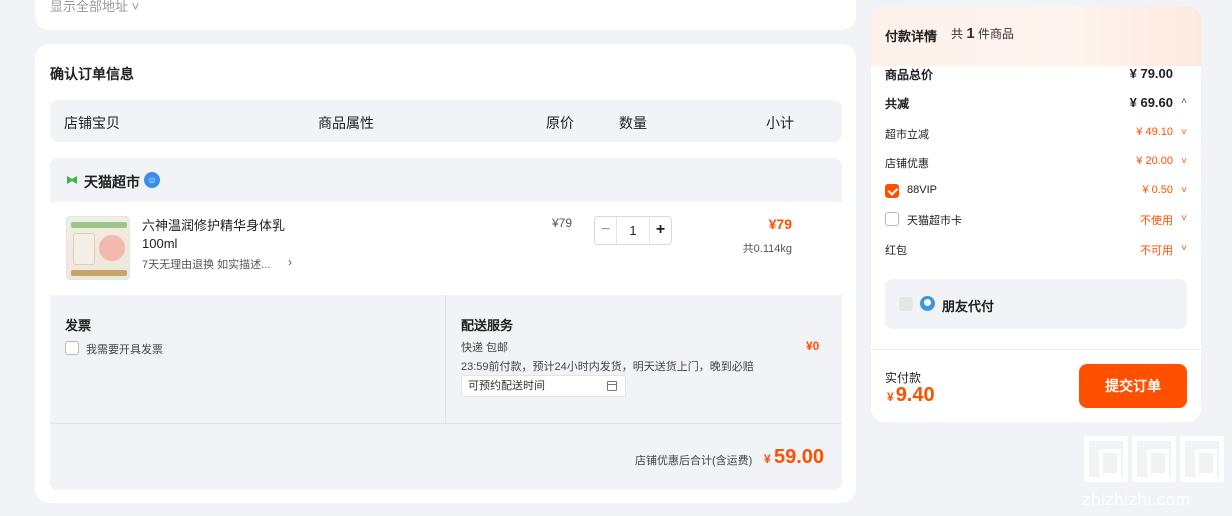  I want to click on table-header: 店铺宝贝 商品属性 原价 数量 小计, so click(446, 121).